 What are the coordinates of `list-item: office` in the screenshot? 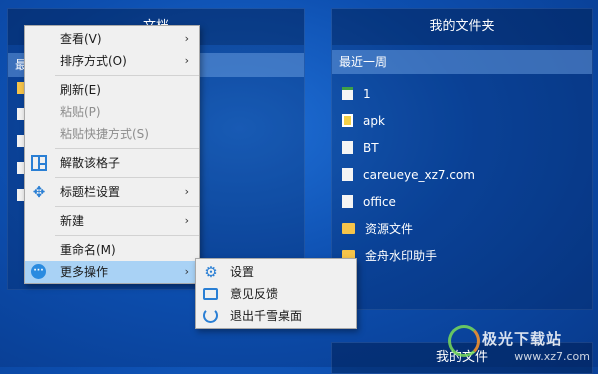 It's located at (462, 201).